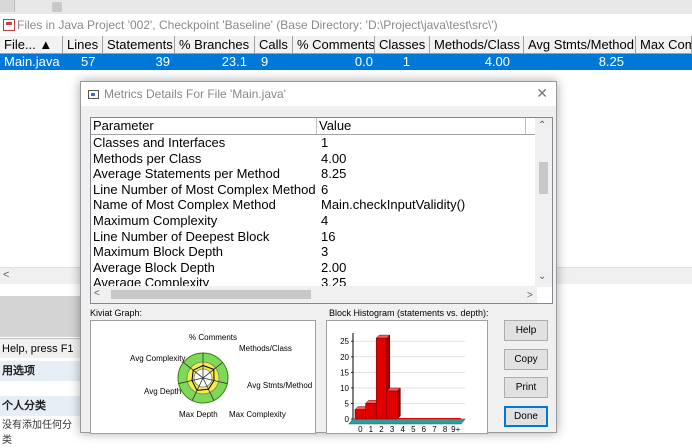 The height and width of the screenshot is (448, 692). Describe the element at coordinates (7, 6) in the screenshot. I see `browser-tab` at that location.